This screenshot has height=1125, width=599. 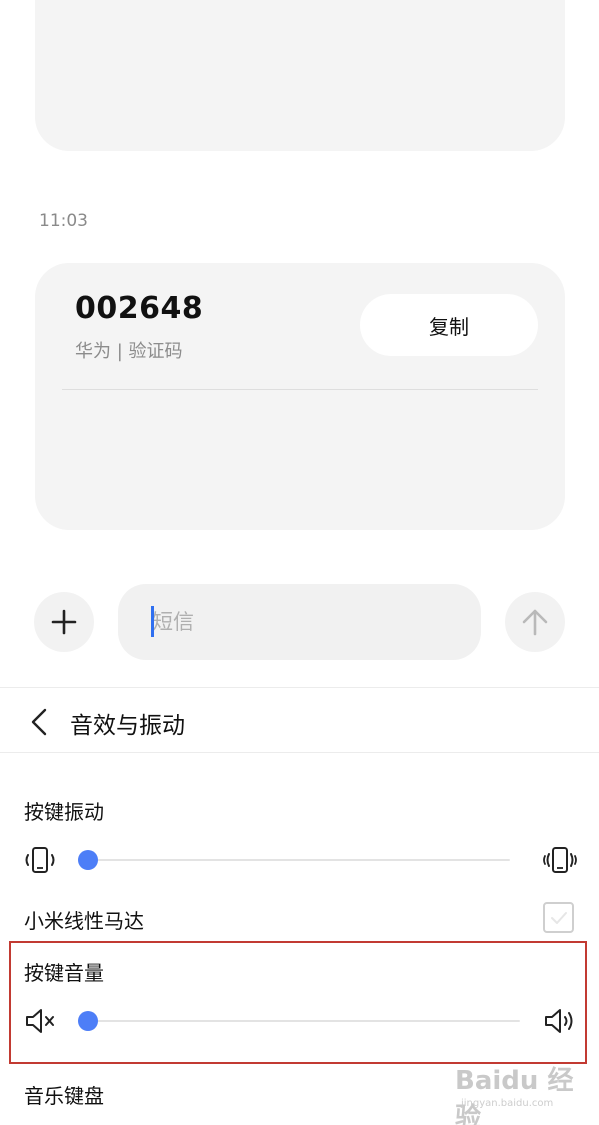 I want to click on page-title: 音效与振动, so click(x=127, y=726).